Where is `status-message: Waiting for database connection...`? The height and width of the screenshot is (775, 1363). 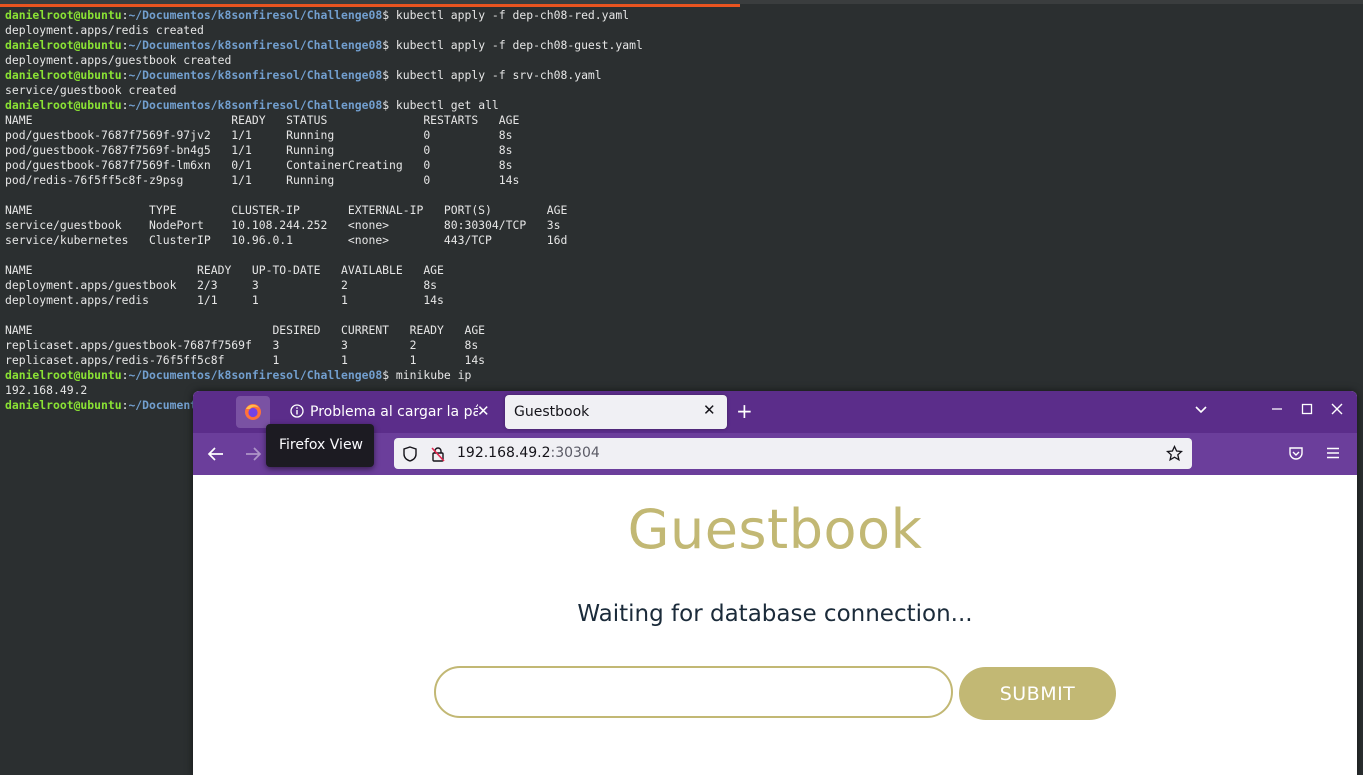 status-message: Waiting for database connection... is located at coordinates (775, 614).